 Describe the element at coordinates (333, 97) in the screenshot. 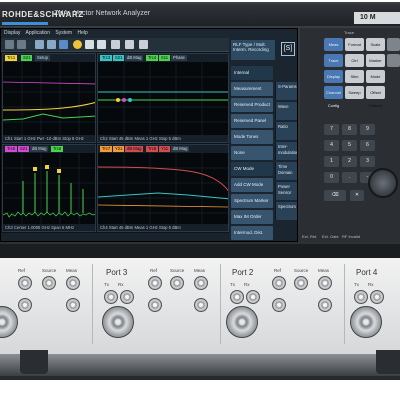

I see `channel-config-button: Channel Config` at that location.